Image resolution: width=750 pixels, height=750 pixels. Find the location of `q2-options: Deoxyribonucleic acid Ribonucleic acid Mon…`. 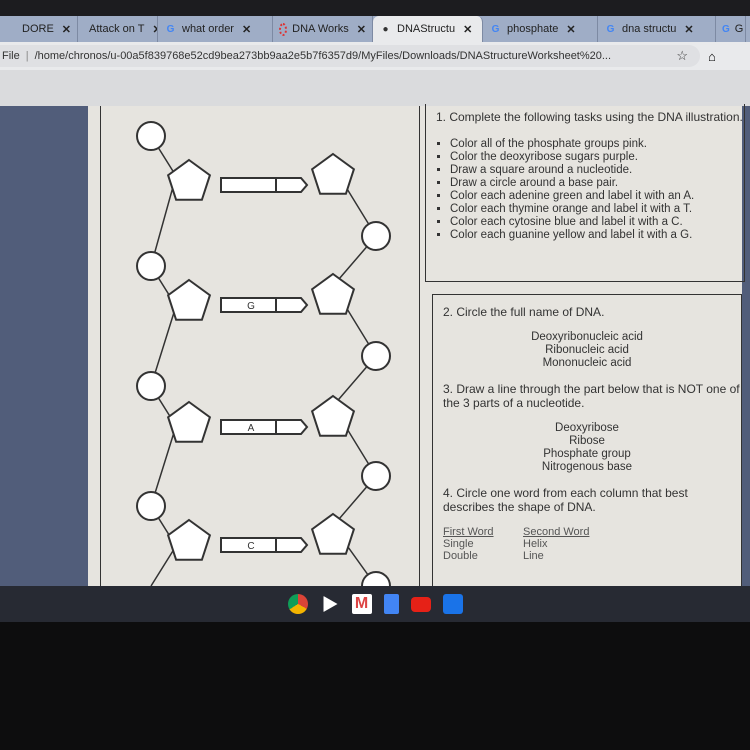

q2-options: Deoxyribonucleic acid Ribonucleic acid Mon… is located at coordinates (587, 350).